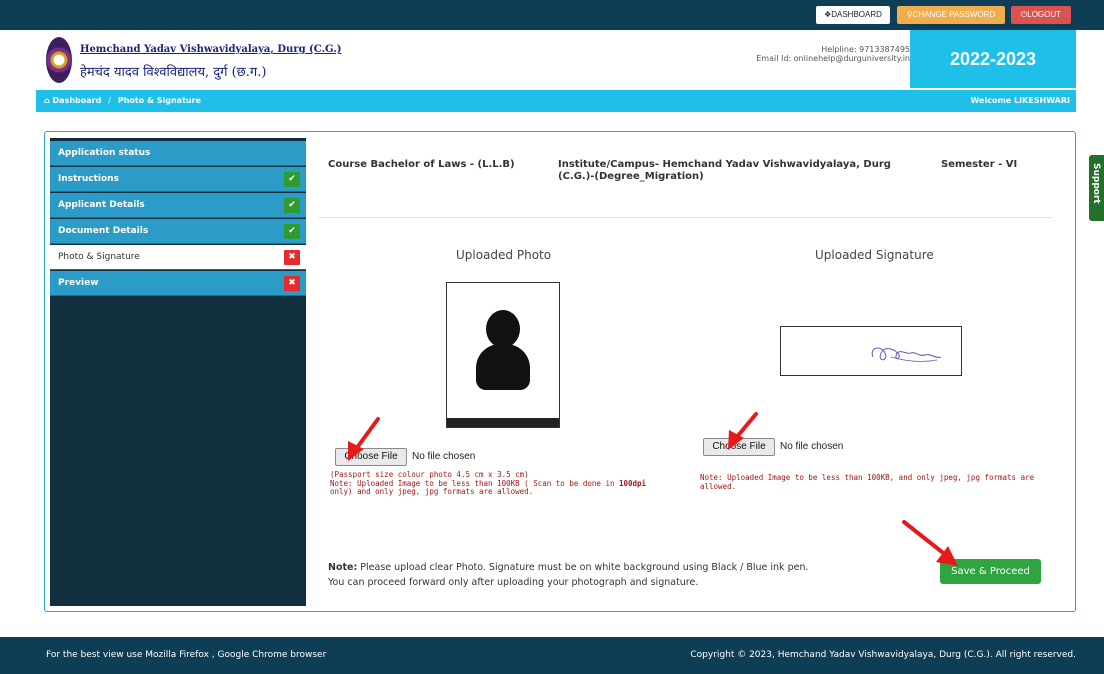  What do you see at coordinates (1041, 15) in the screenshot?
I see `logout-button: ⏻LOGOUT` at bounding box center [1041, 15].